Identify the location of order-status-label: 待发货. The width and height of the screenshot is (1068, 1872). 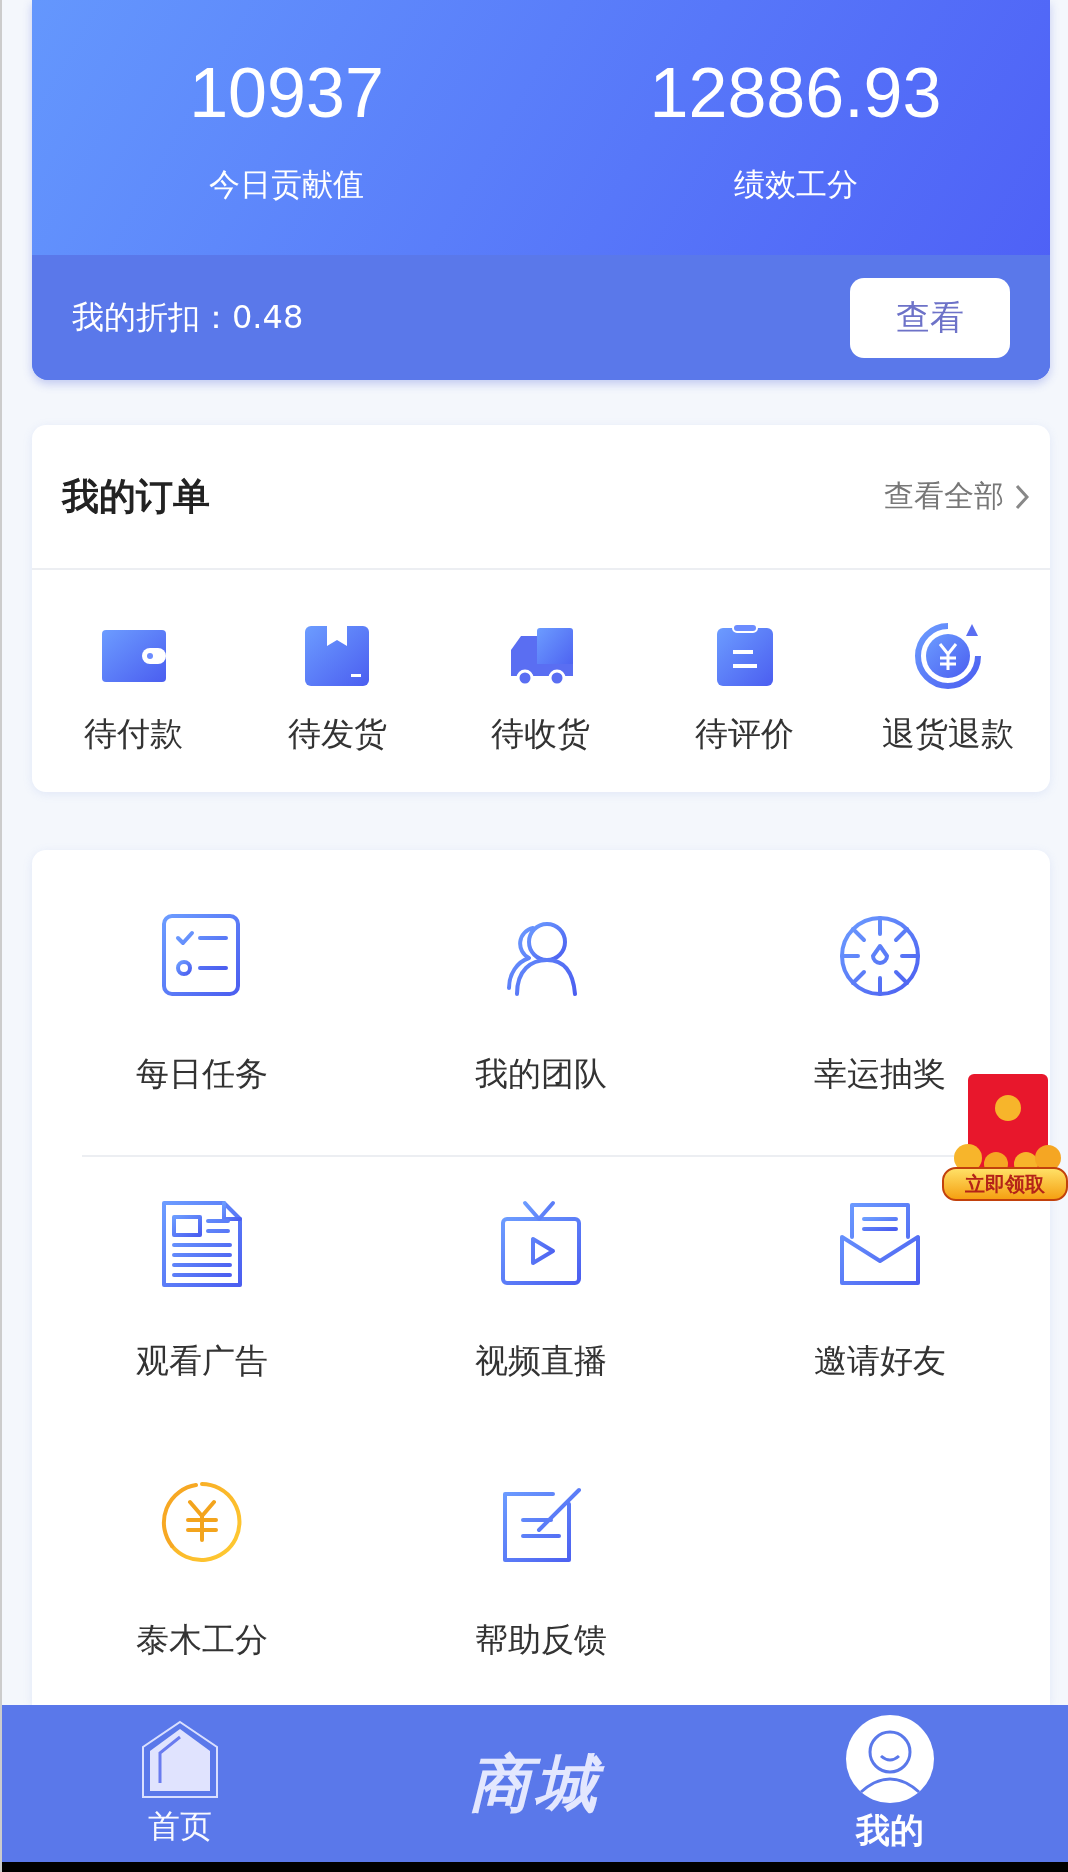
(337, 734).